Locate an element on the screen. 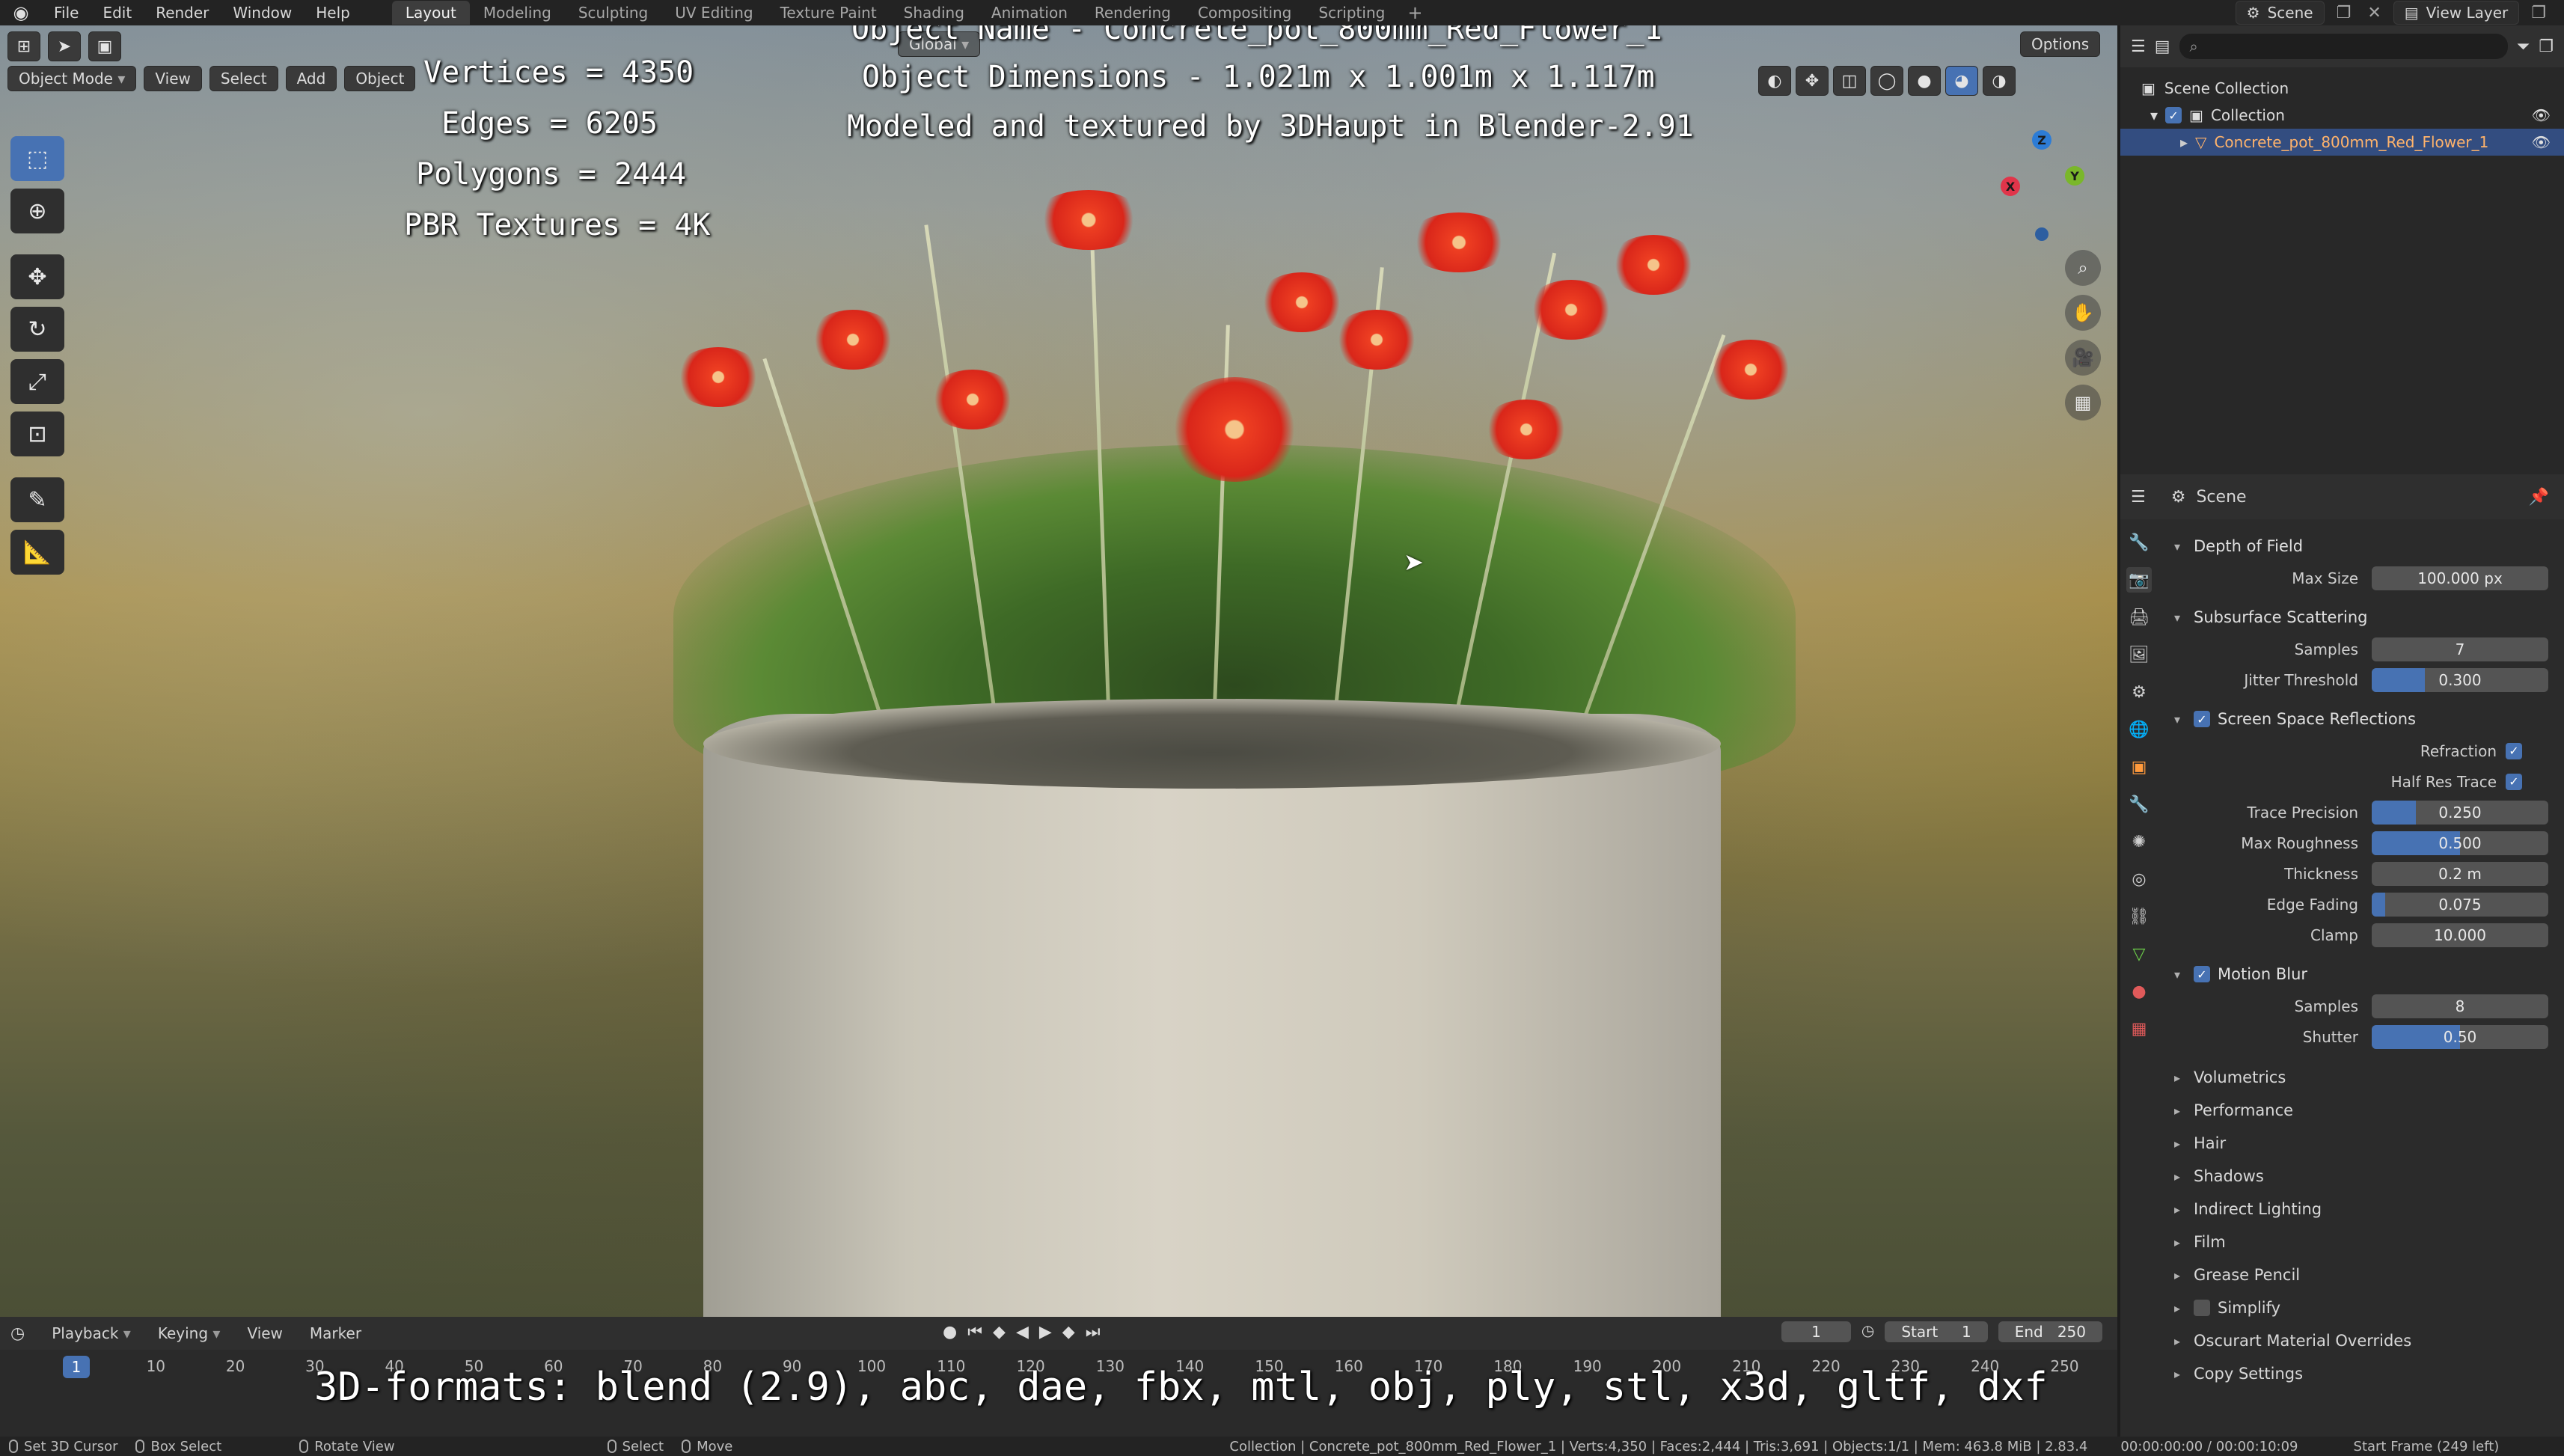 The image size is (2564, 1456). gizmo-x-axis: X is located at coordinates (2010, 186).